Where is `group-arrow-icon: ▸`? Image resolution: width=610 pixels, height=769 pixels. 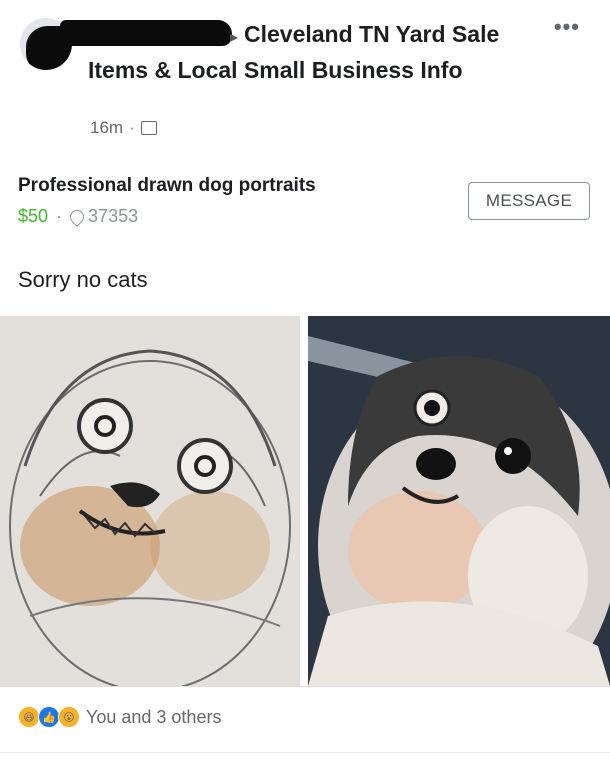 group-arrow-icon: ▸ is located at coordinates (233, 37).